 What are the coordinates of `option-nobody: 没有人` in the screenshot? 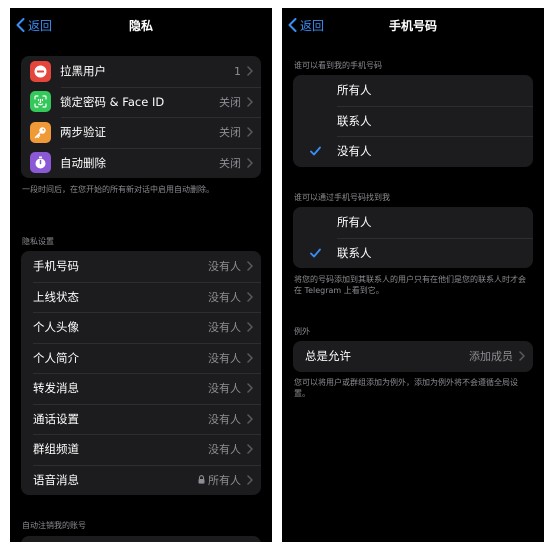 It's located at (413, 151).